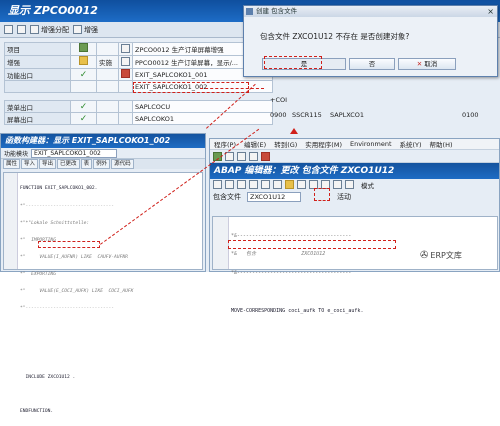 The image size is (500, 426). Describe the element at coordinates (255, 144) in the screenshot. I see `menu-edit: 编辑(E)` at that location.